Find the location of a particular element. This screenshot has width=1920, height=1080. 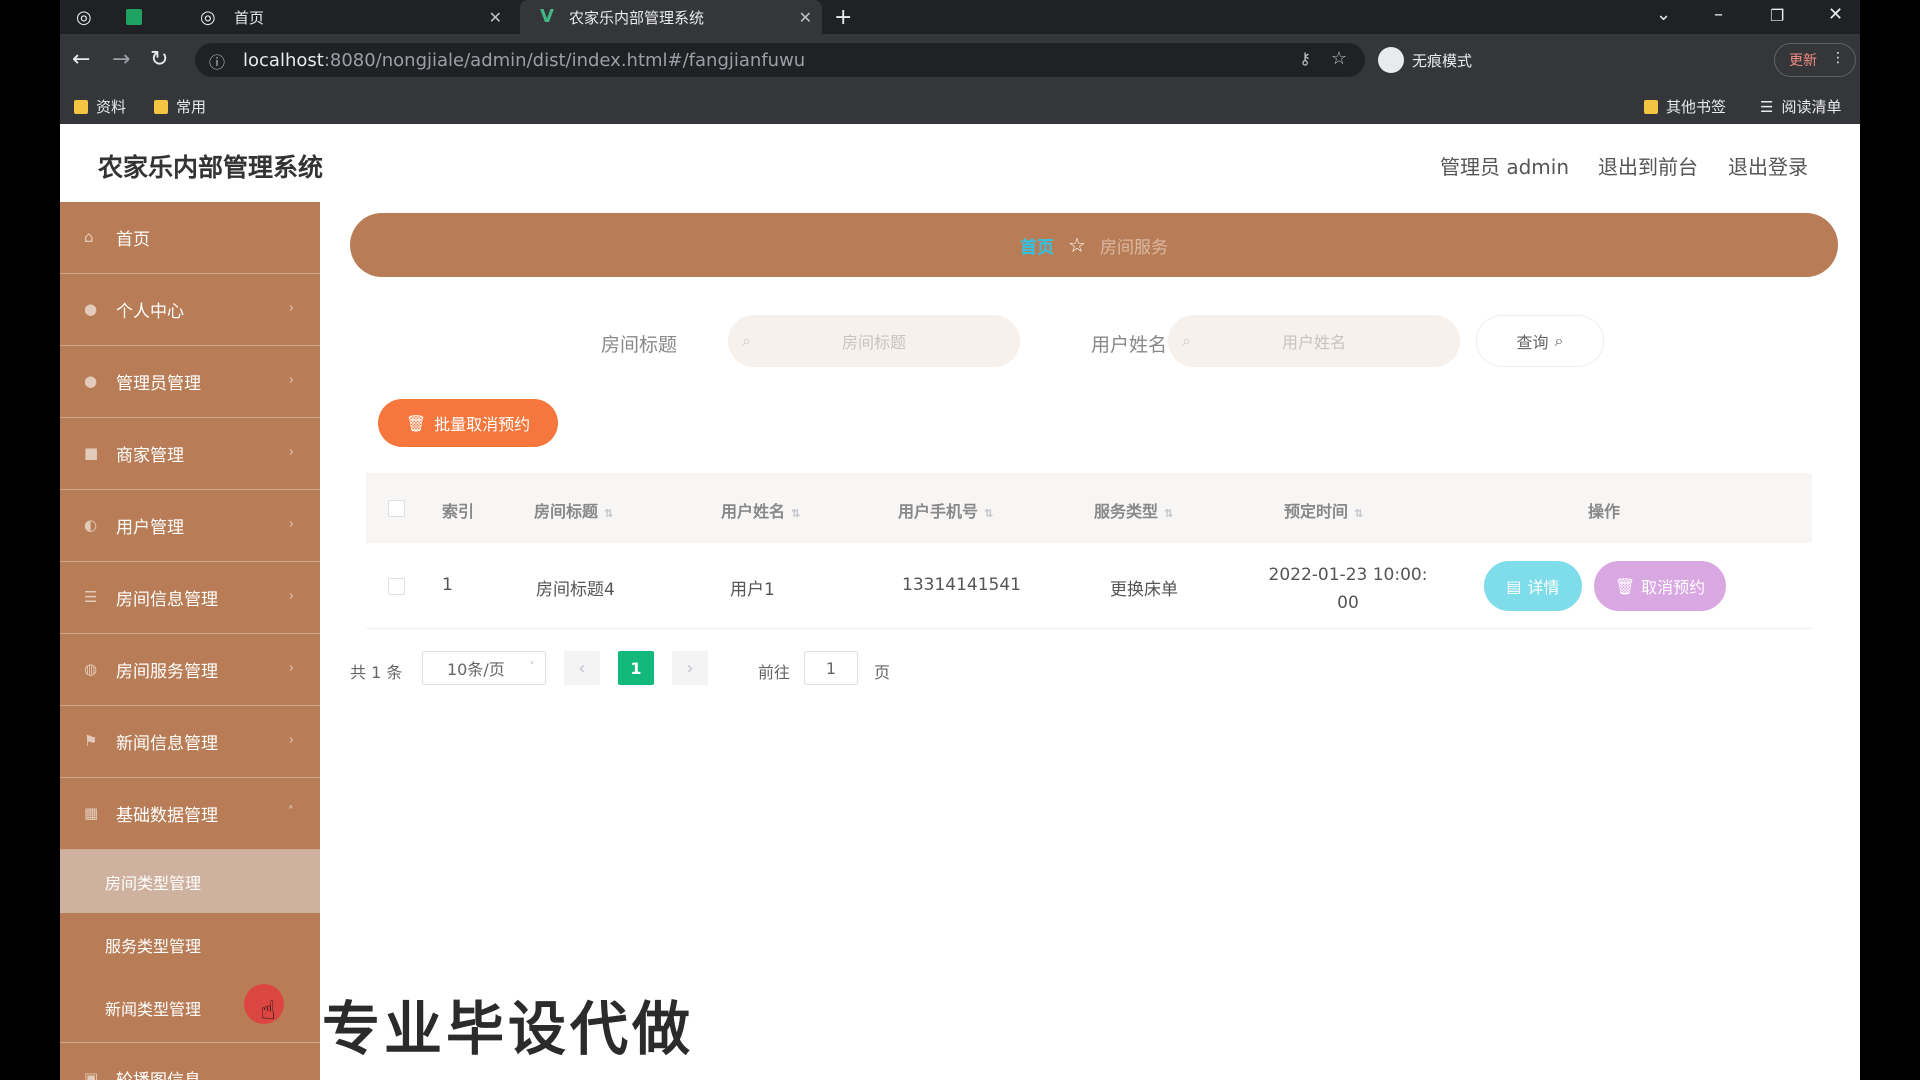

page-number-current: 1 is located at coordinates (636, 668).